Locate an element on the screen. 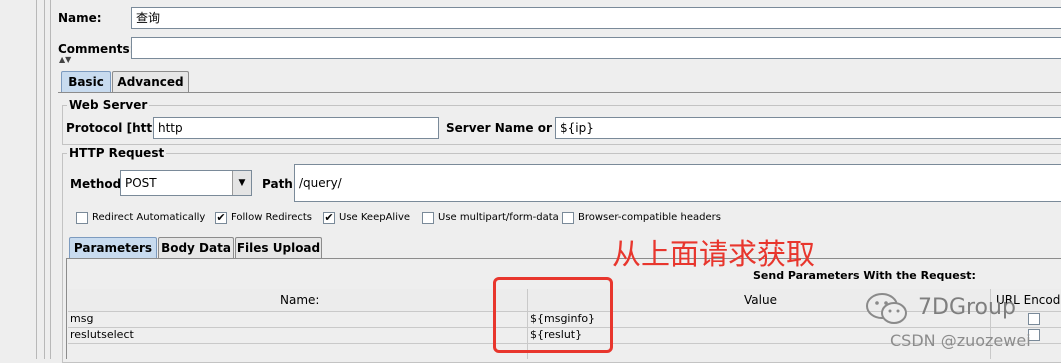 This screenshot has width=1061, height=363. protocol-field: http is located at coordinates (296, 128).